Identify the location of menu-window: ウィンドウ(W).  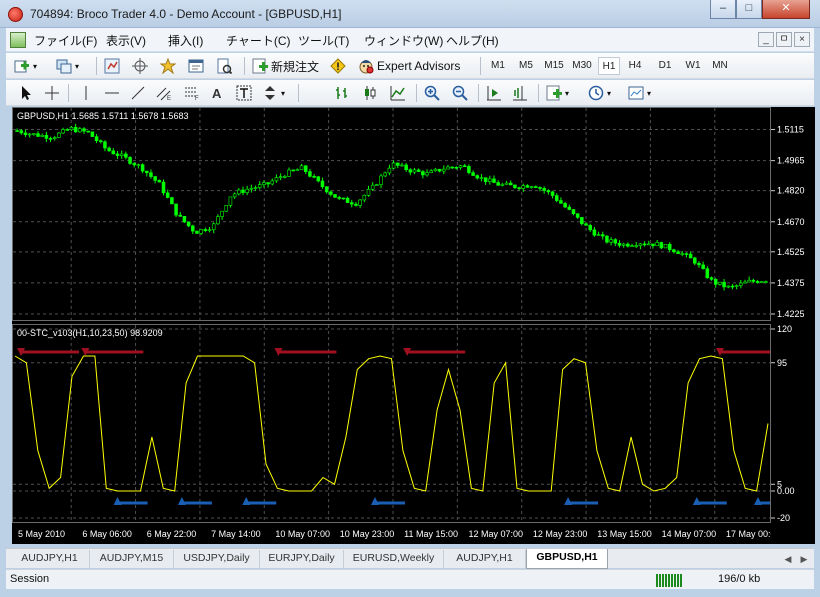
(403, 40).